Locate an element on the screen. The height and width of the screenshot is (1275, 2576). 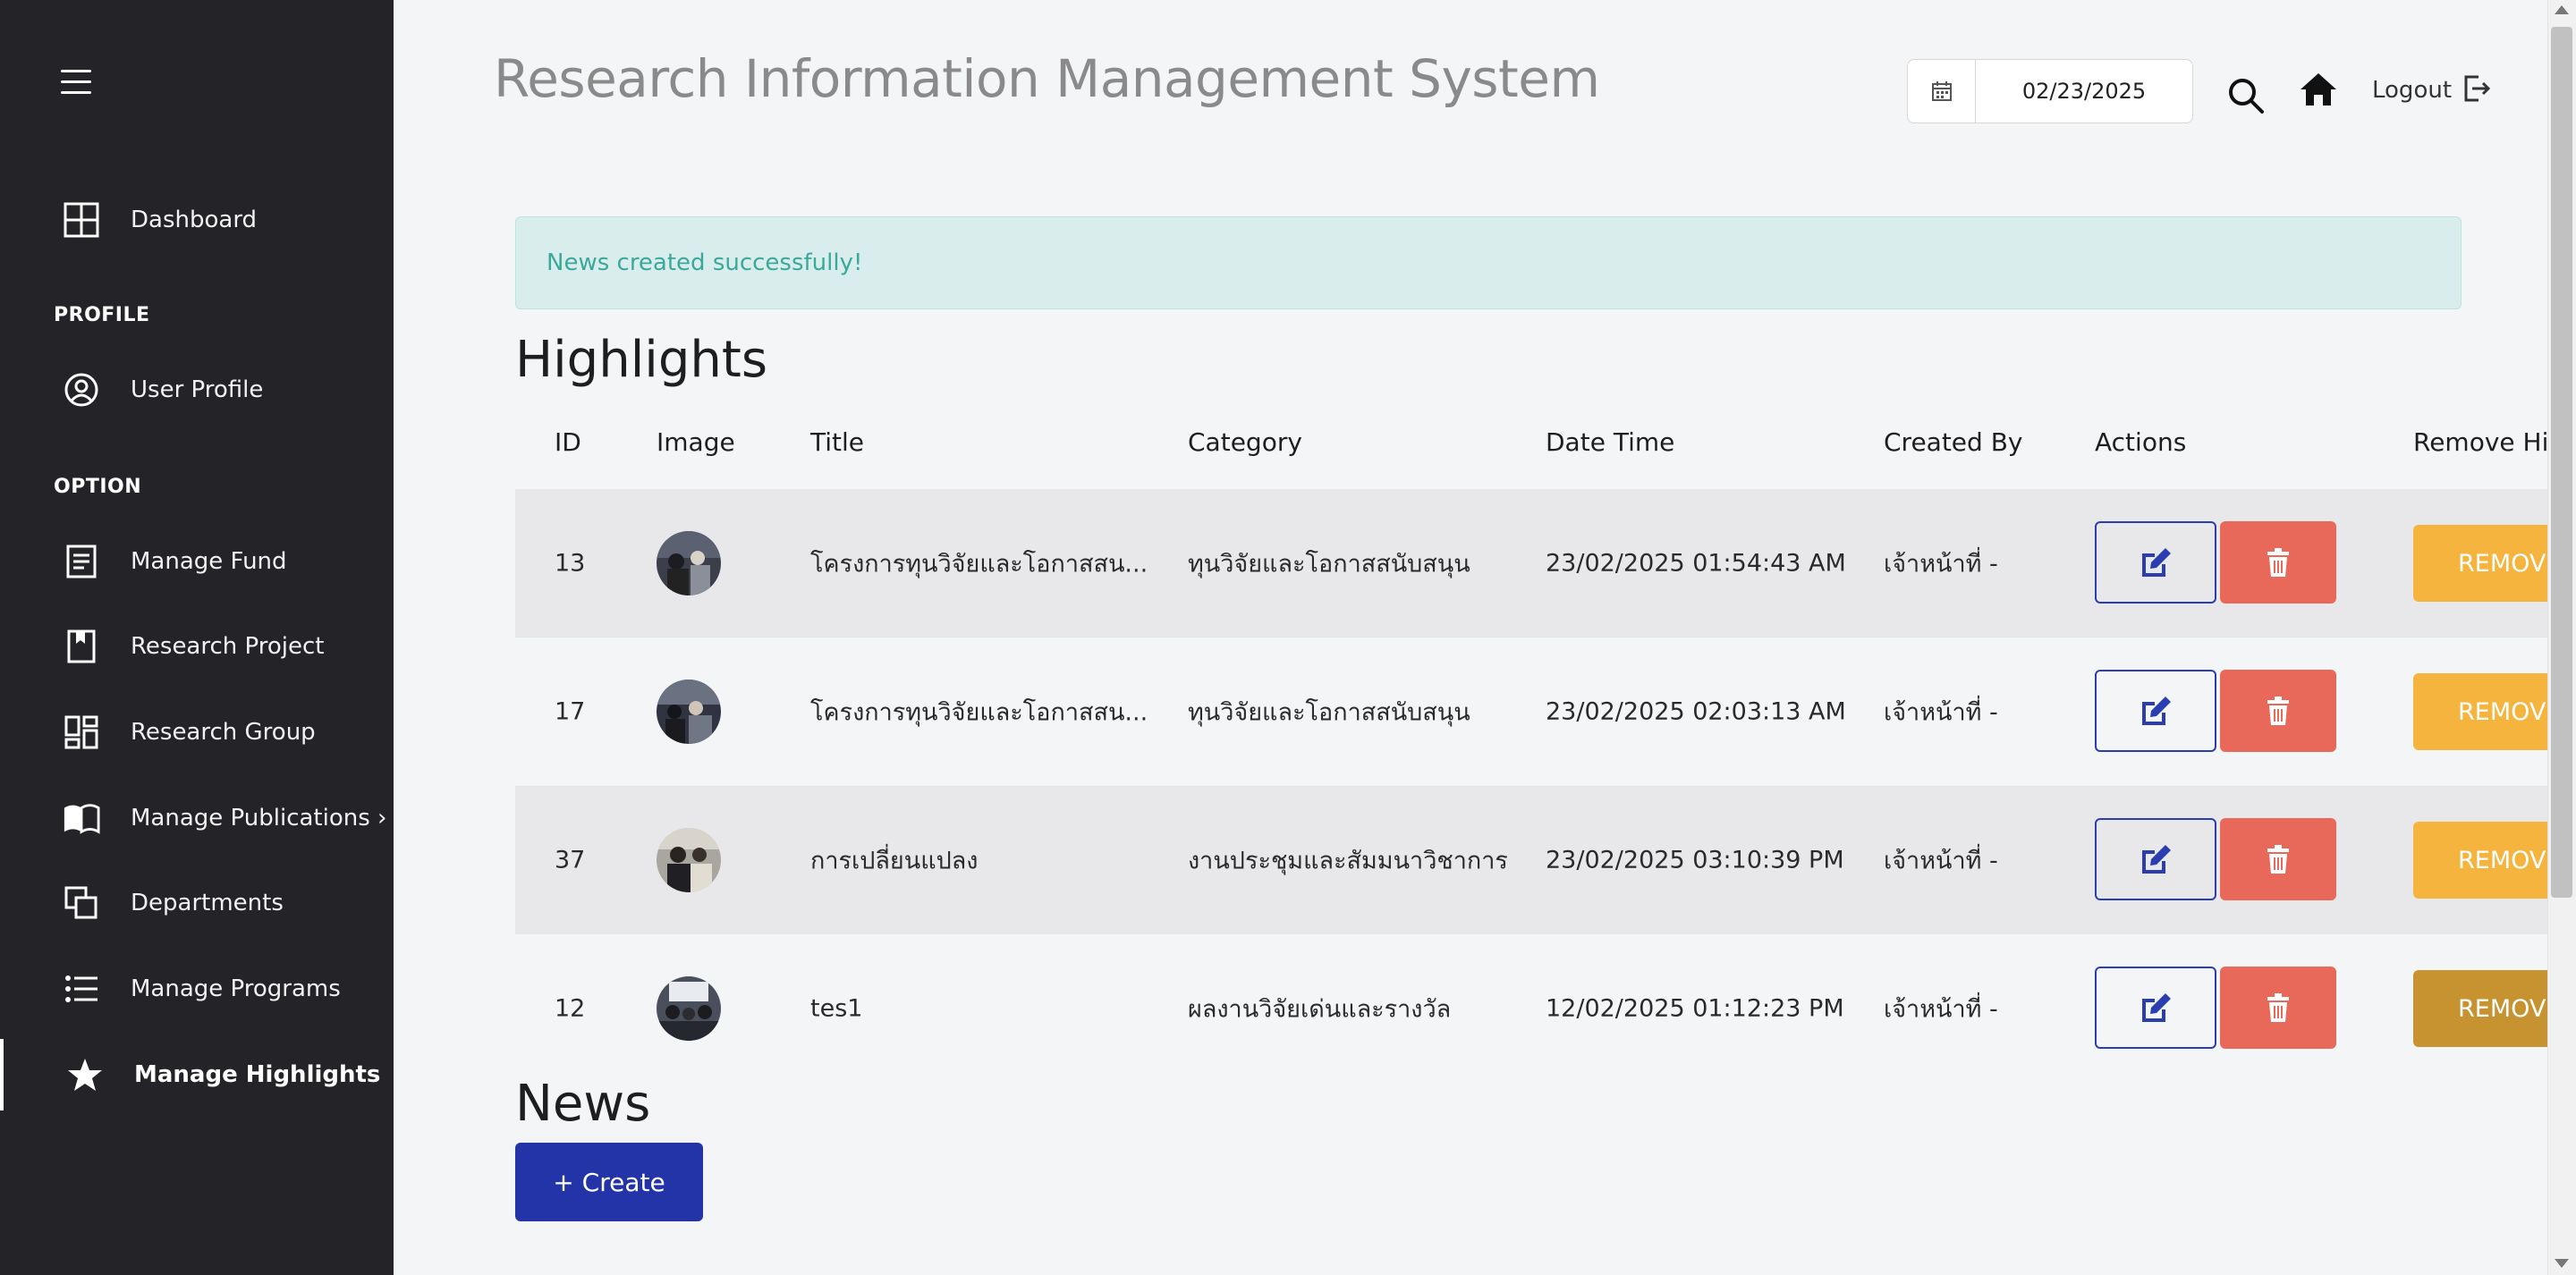
dashboard-icon is located at coordinates (81, 220).